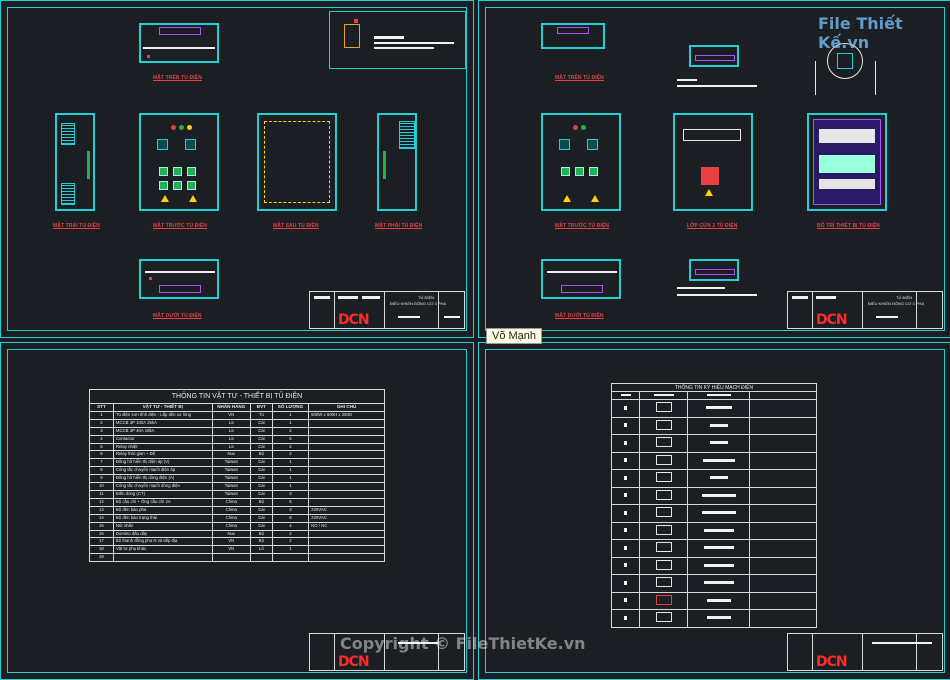 The height and width of the screenshot is (680, 950). What do you see at coordinates (579, 78) in the screenshot?
I see `label-top-view-2: MẶT TRÊN TỦ ĐIỆN` at bounding box center [579, 78].